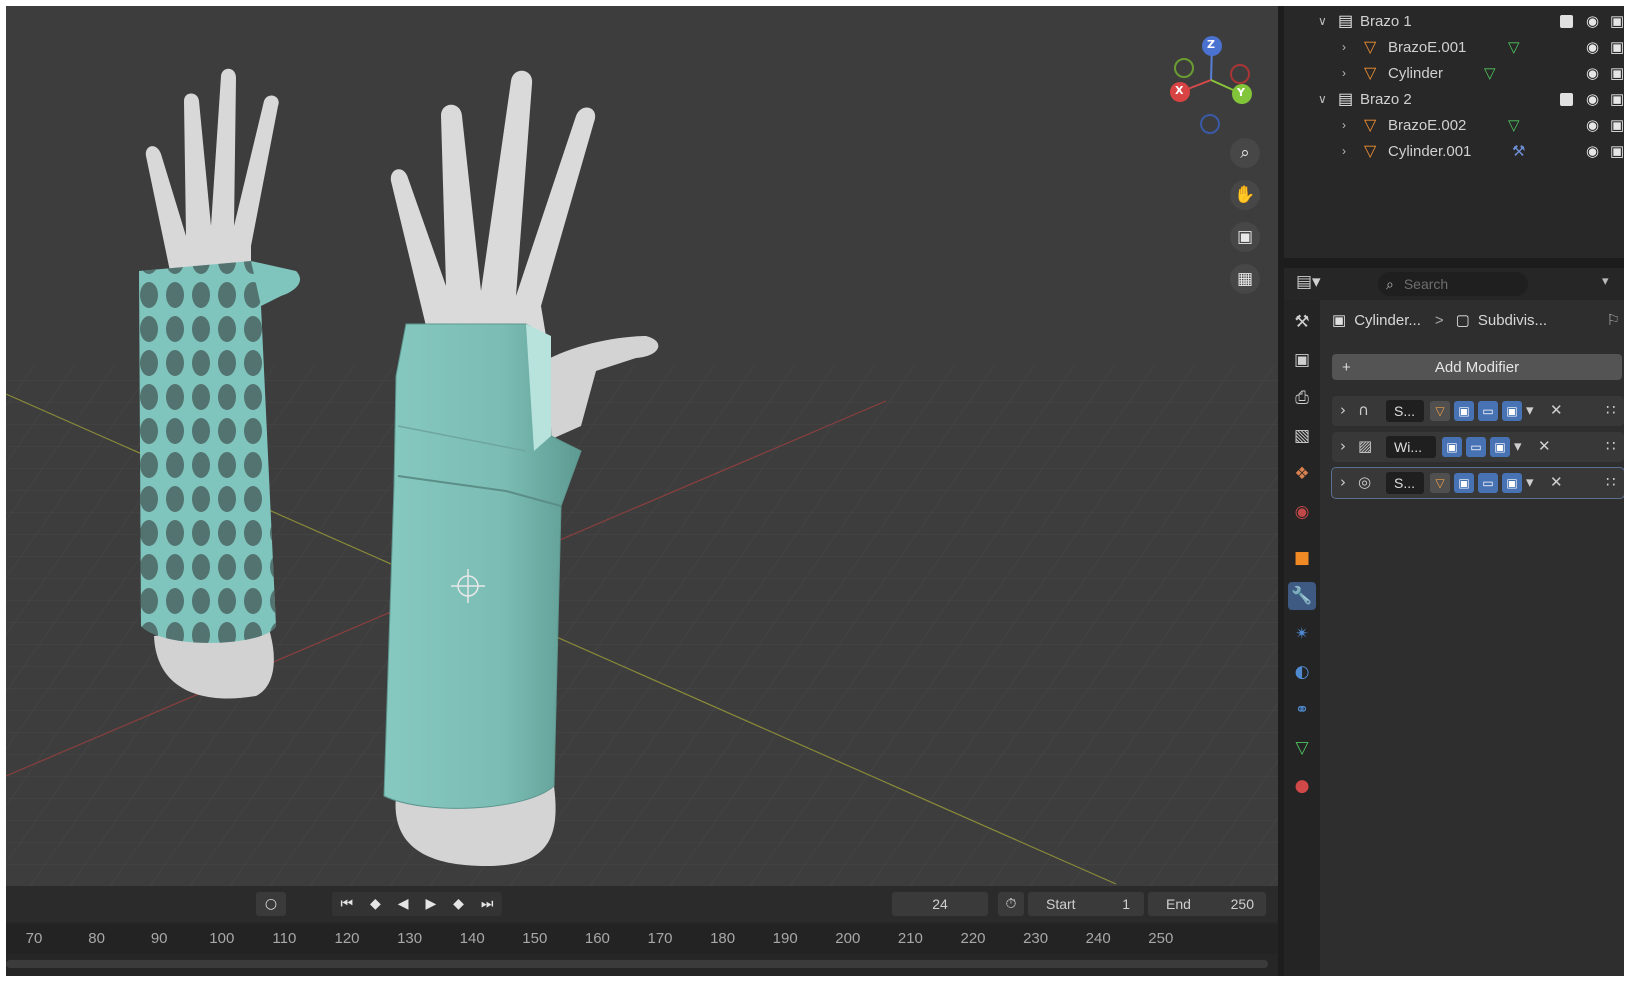 This screenshot has width=1630, height=982. I want to click on camera-view-icon: ▣, so click(1245, 237).